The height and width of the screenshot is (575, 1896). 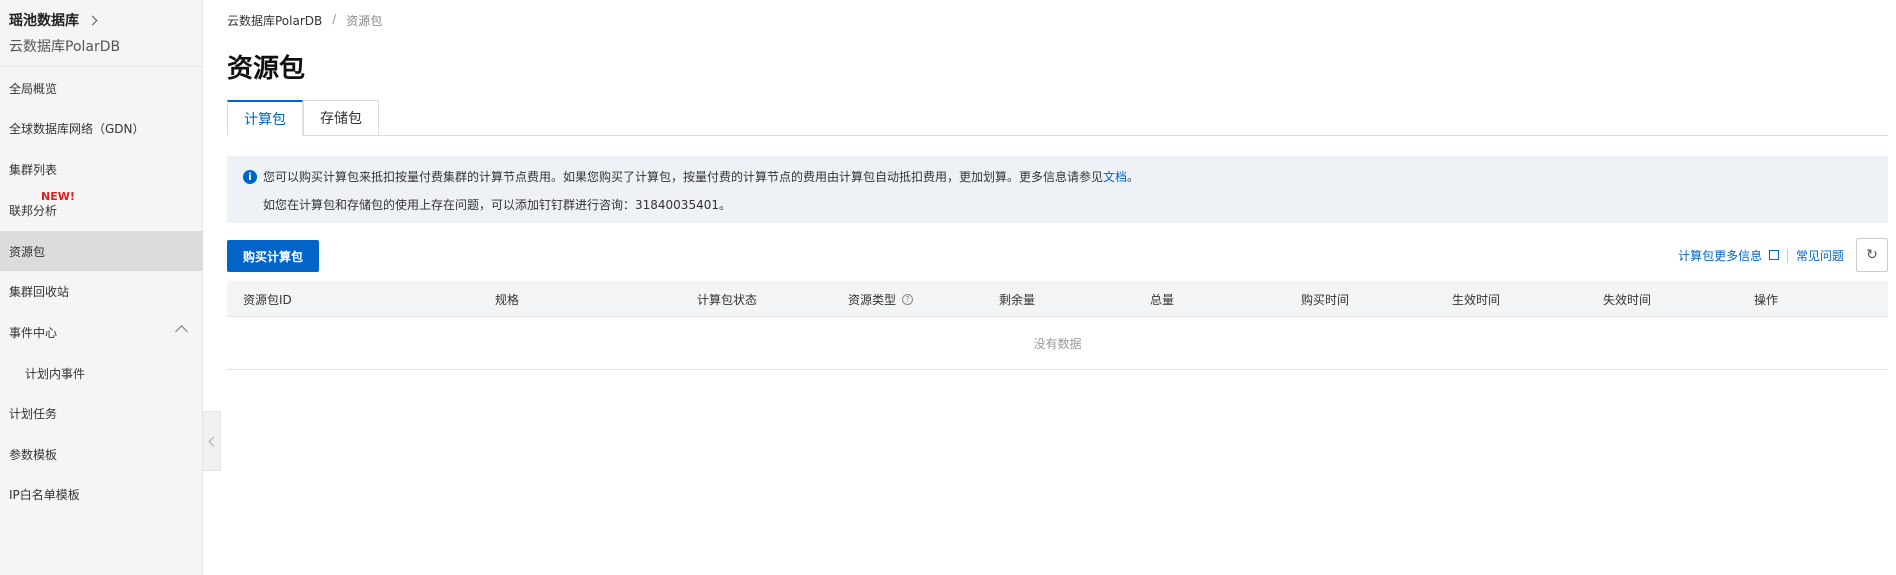 I want to click on column-header-resource-type: 资源类型?, so click(x=881, y=299).